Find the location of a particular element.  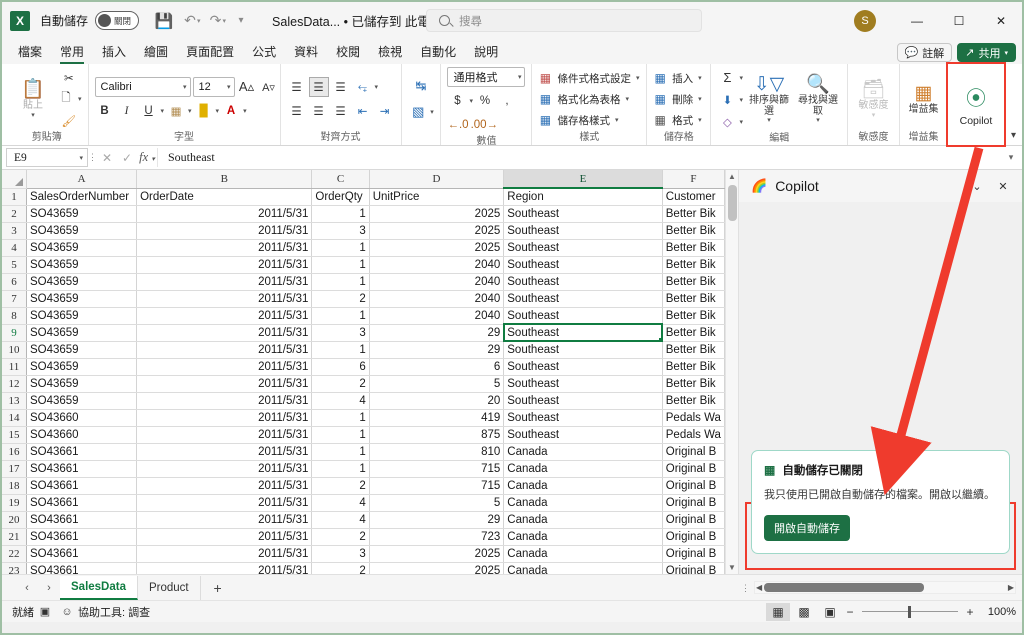

cell-b15: 2011/5/31 is located at coordinates (224, 435).